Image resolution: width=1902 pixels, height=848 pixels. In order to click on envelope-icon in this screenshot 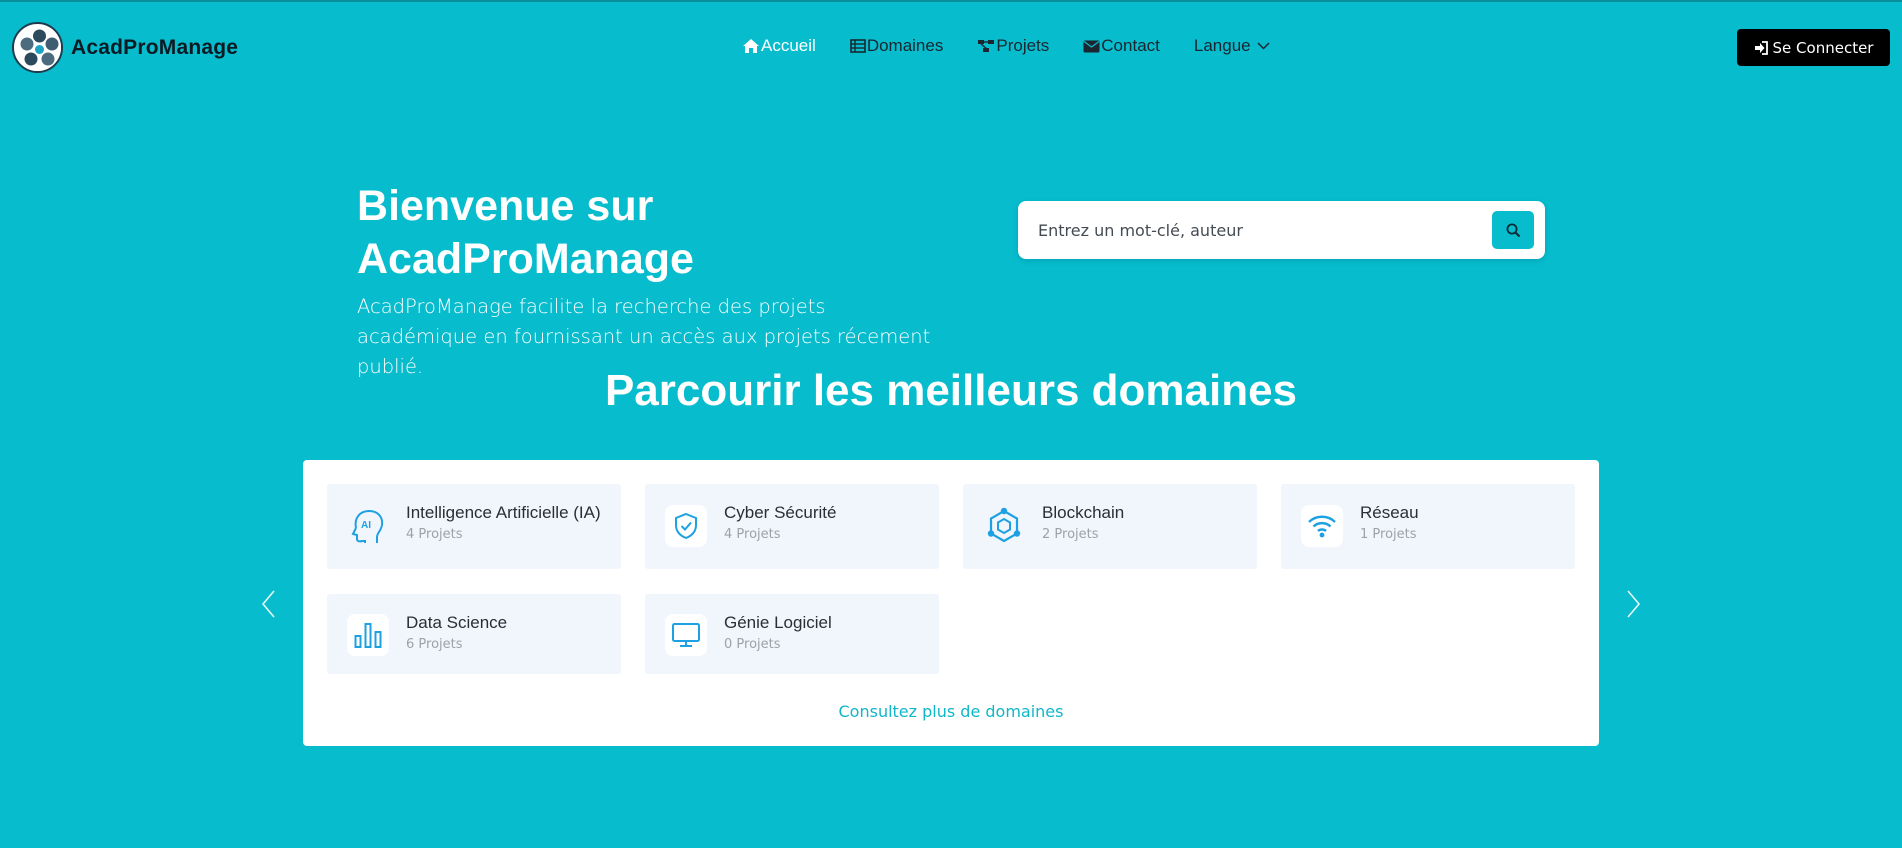, I will do `click(1091, 46)`.